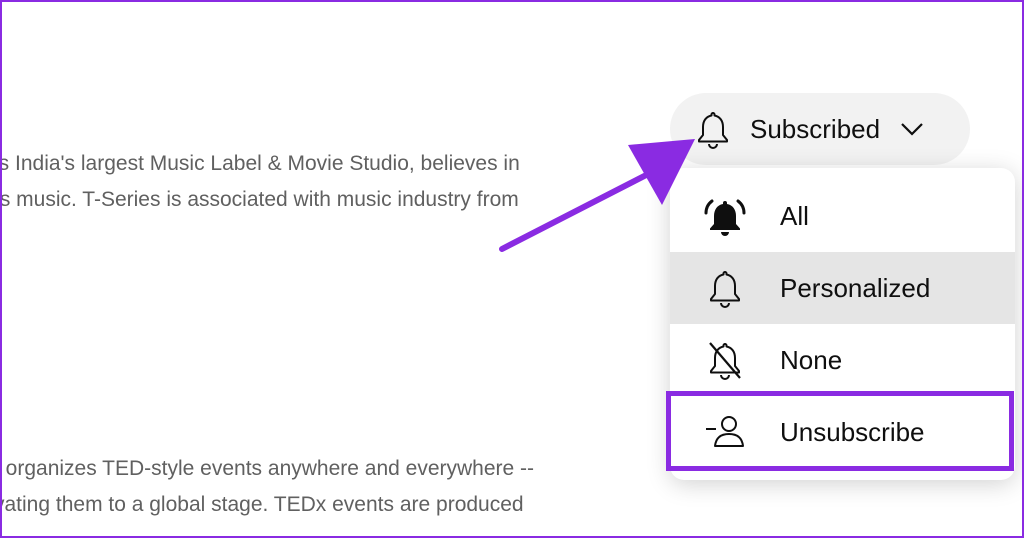 This screenshot has width=1024, height=538. I want to click on menu-item-label: All, so click(794, 215).